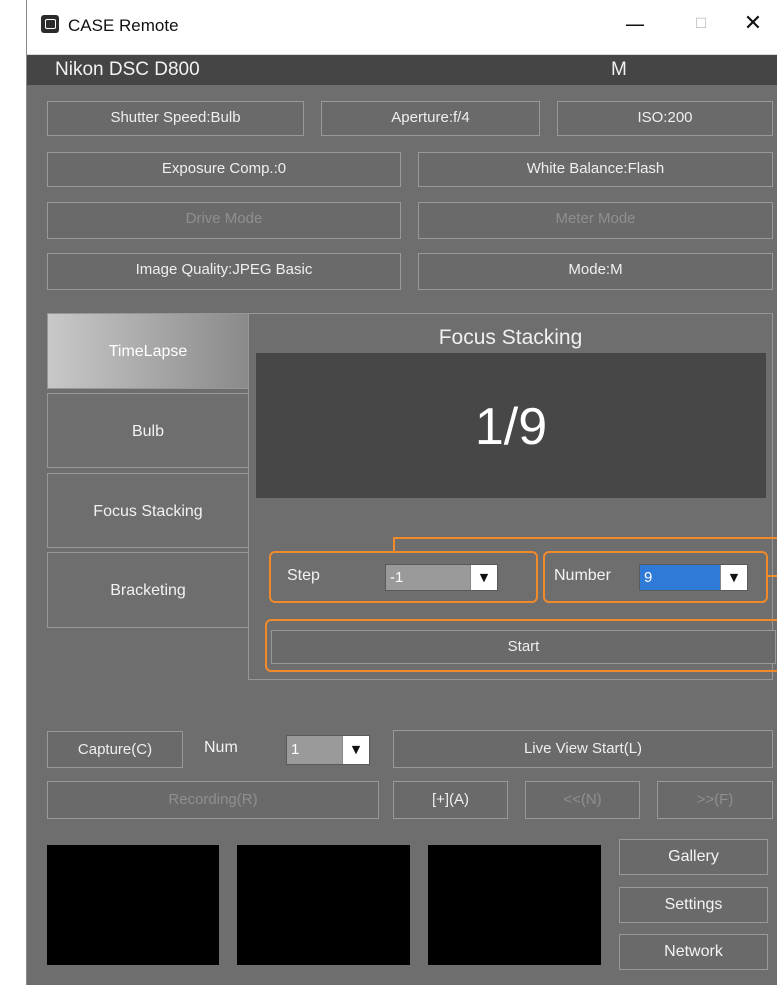 The height and width of the screenshot is (985, 777). What do you see at coordinates (583, 749) in the screenshot?
I see `live-view-start-button: Live View Start(L)` at bounding box center [583, 749].